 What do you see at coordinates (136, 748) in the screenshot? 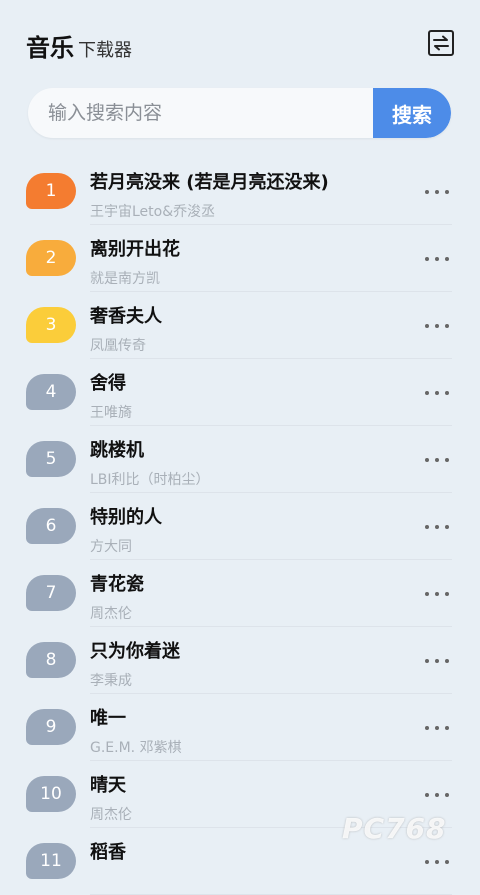
I see `song-artist: G.E.M. 邓紫棋` at bounding box center [136, 748].